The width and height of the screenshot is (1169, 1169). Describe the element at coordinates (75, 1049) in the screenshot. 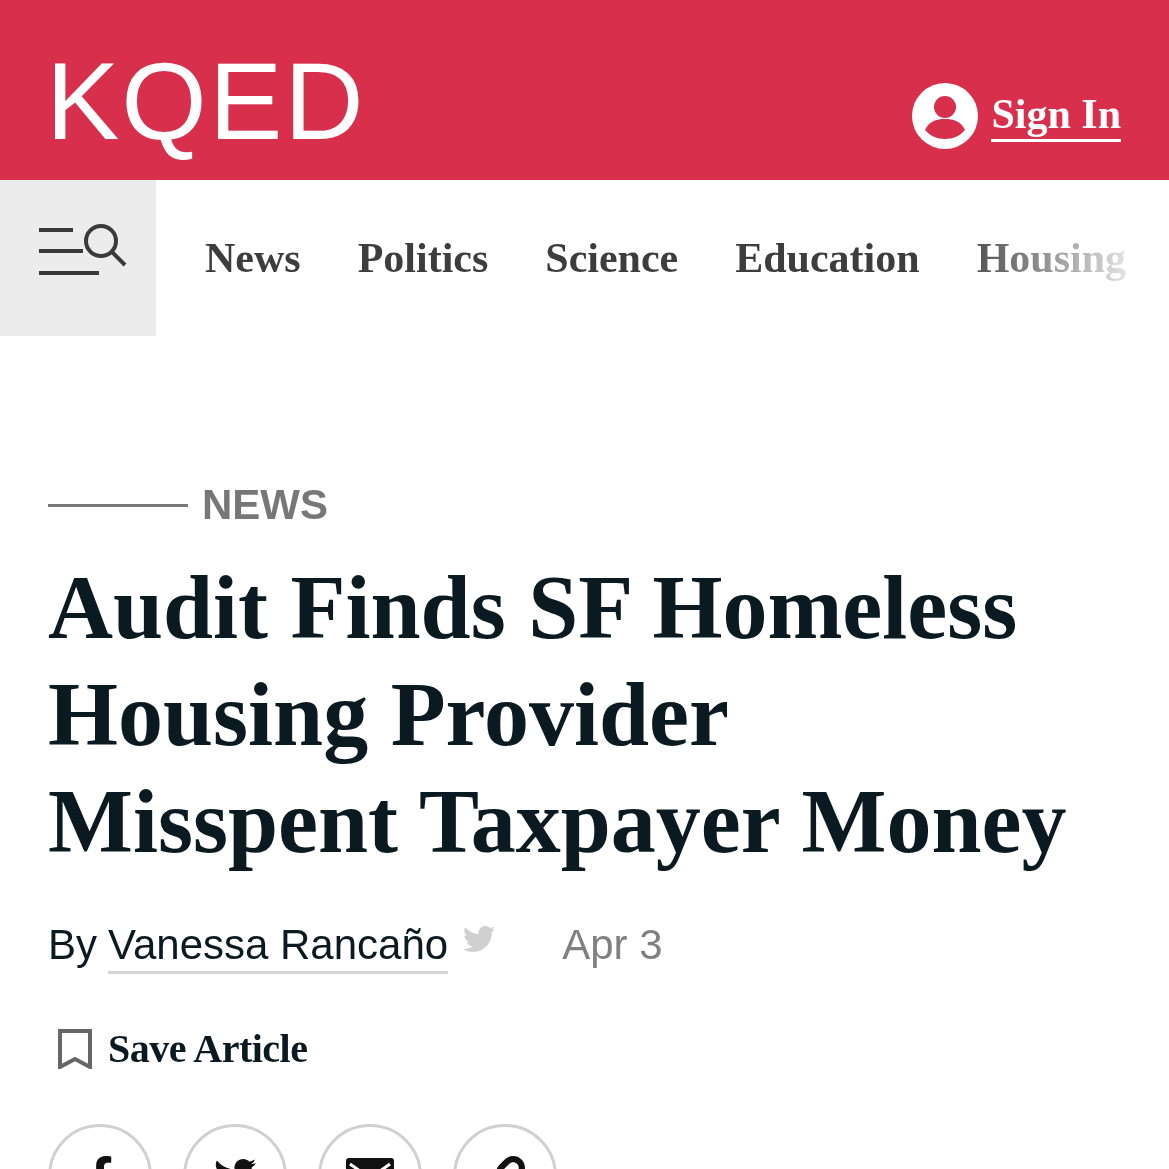

I see `bookmark-icon` at that location.